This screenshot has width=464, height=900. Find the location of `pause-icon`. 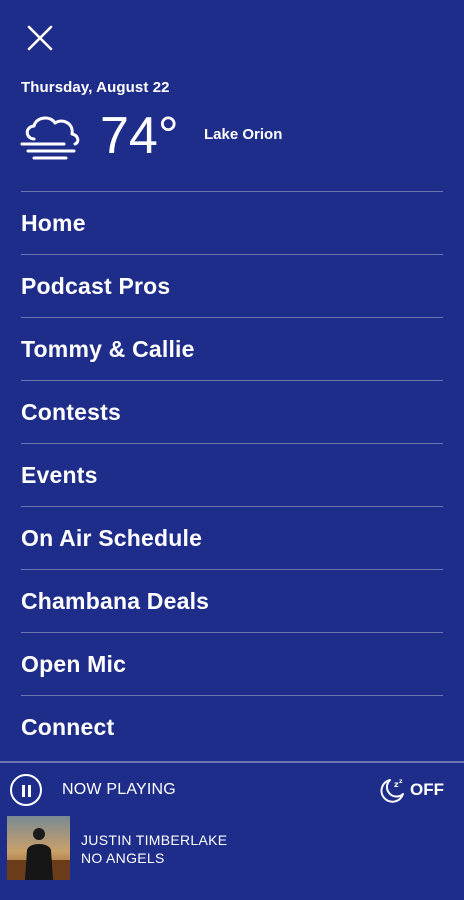

pause-icon is located at coordinates (23, 791).